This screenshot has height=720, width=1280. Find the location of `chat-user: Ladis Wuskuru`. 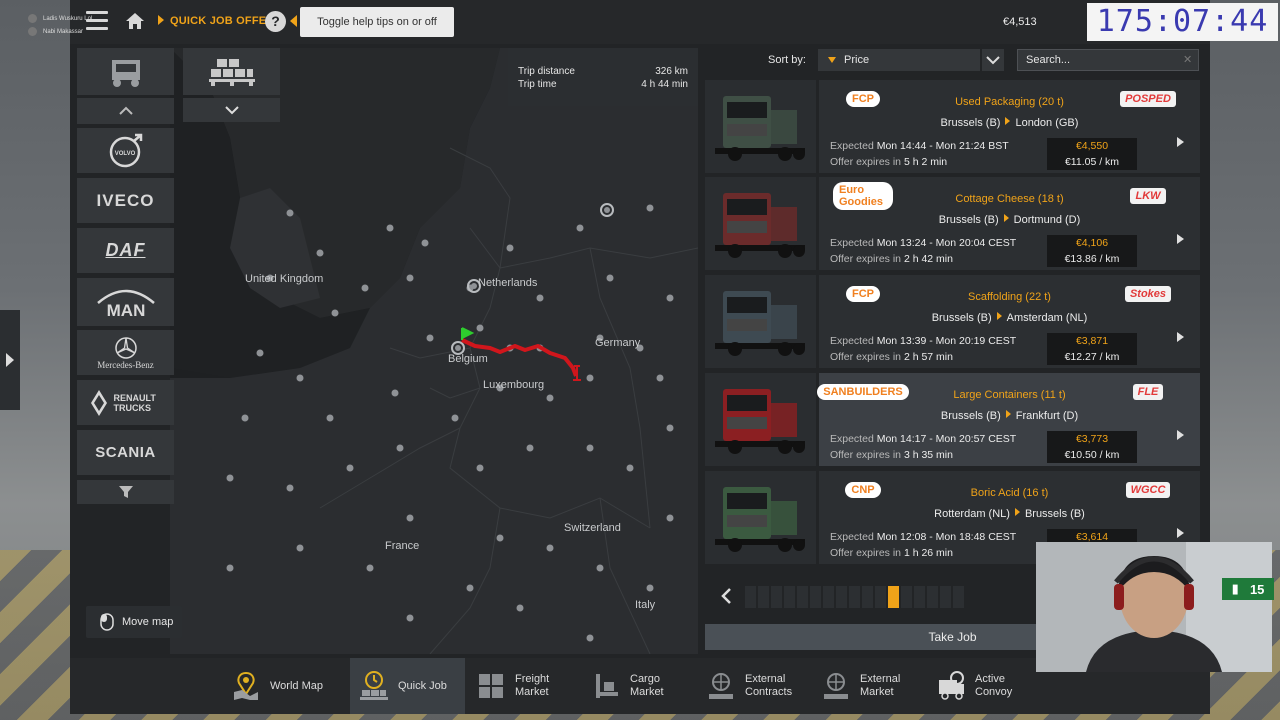

chat-user: Ladis Wuskuru is located at coordinates (63, 18).